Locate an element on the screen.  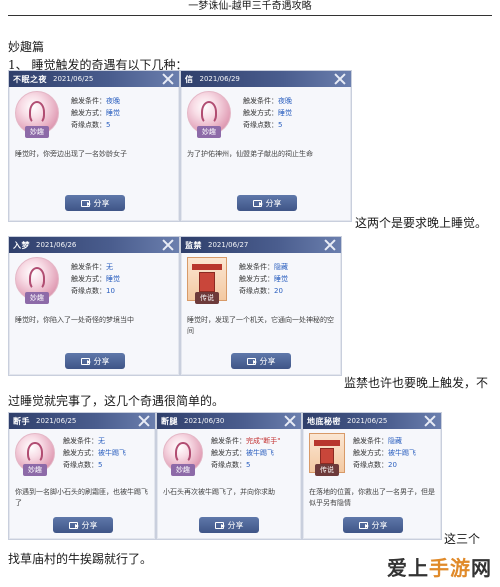
card-header: 断腿 2021/06/30 is located at coordinates (229, 421).